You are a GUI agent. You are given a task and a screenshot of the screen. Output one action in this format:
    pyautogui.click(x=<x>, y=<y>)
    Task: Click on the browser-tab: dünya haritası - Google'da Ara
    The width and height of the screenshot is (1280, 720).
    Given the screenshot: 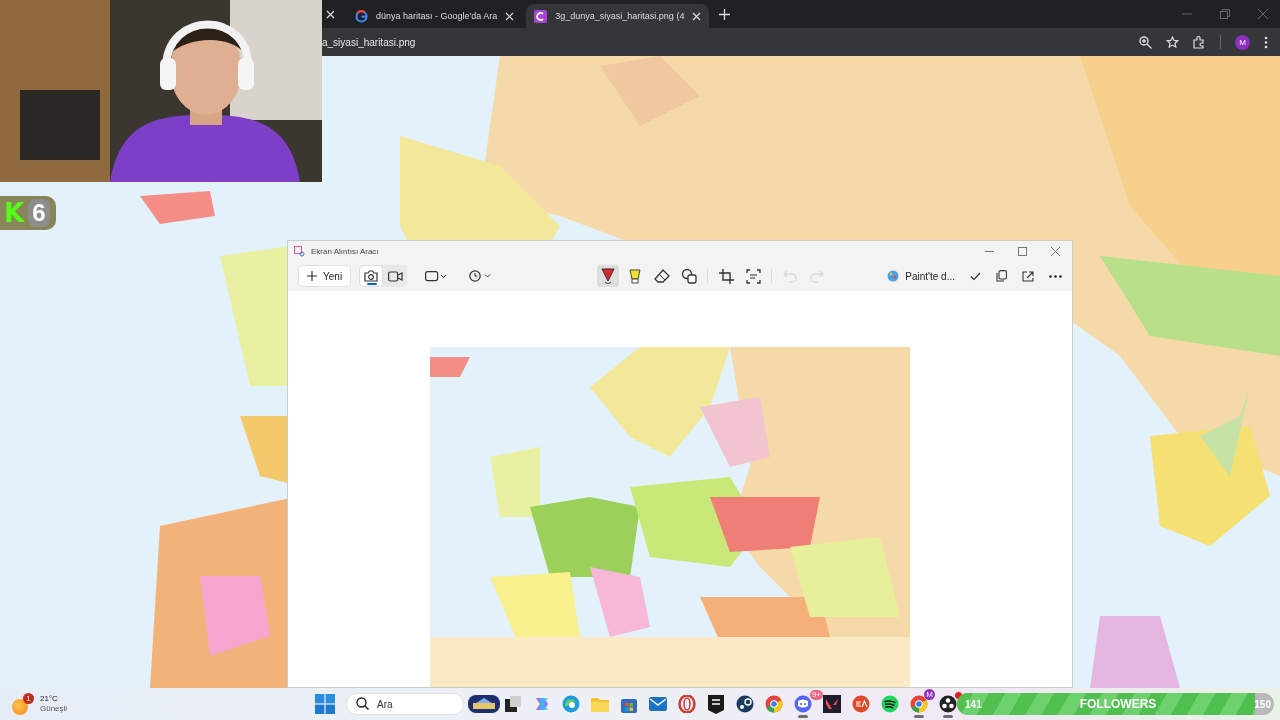 What is the action you would take?
    pyautogui.click(x=435, y=16)
    